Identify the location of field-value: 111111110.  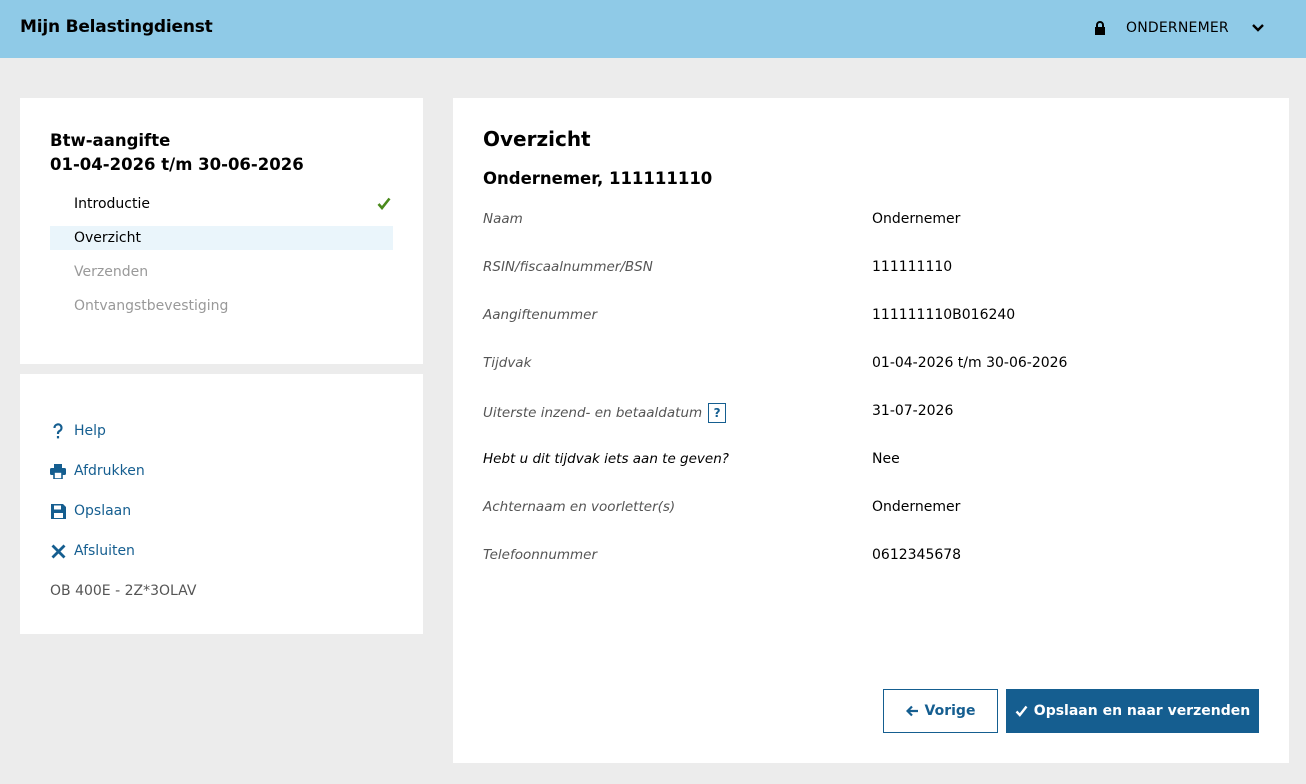
(912, 267).